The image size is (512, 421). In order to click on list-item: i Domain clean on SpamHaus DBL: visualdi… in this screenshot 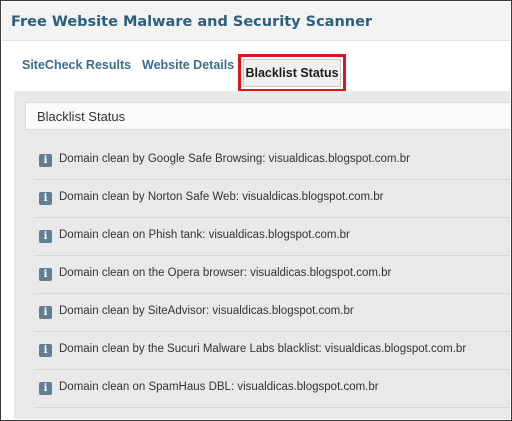, I will do `click(272, 389)`.